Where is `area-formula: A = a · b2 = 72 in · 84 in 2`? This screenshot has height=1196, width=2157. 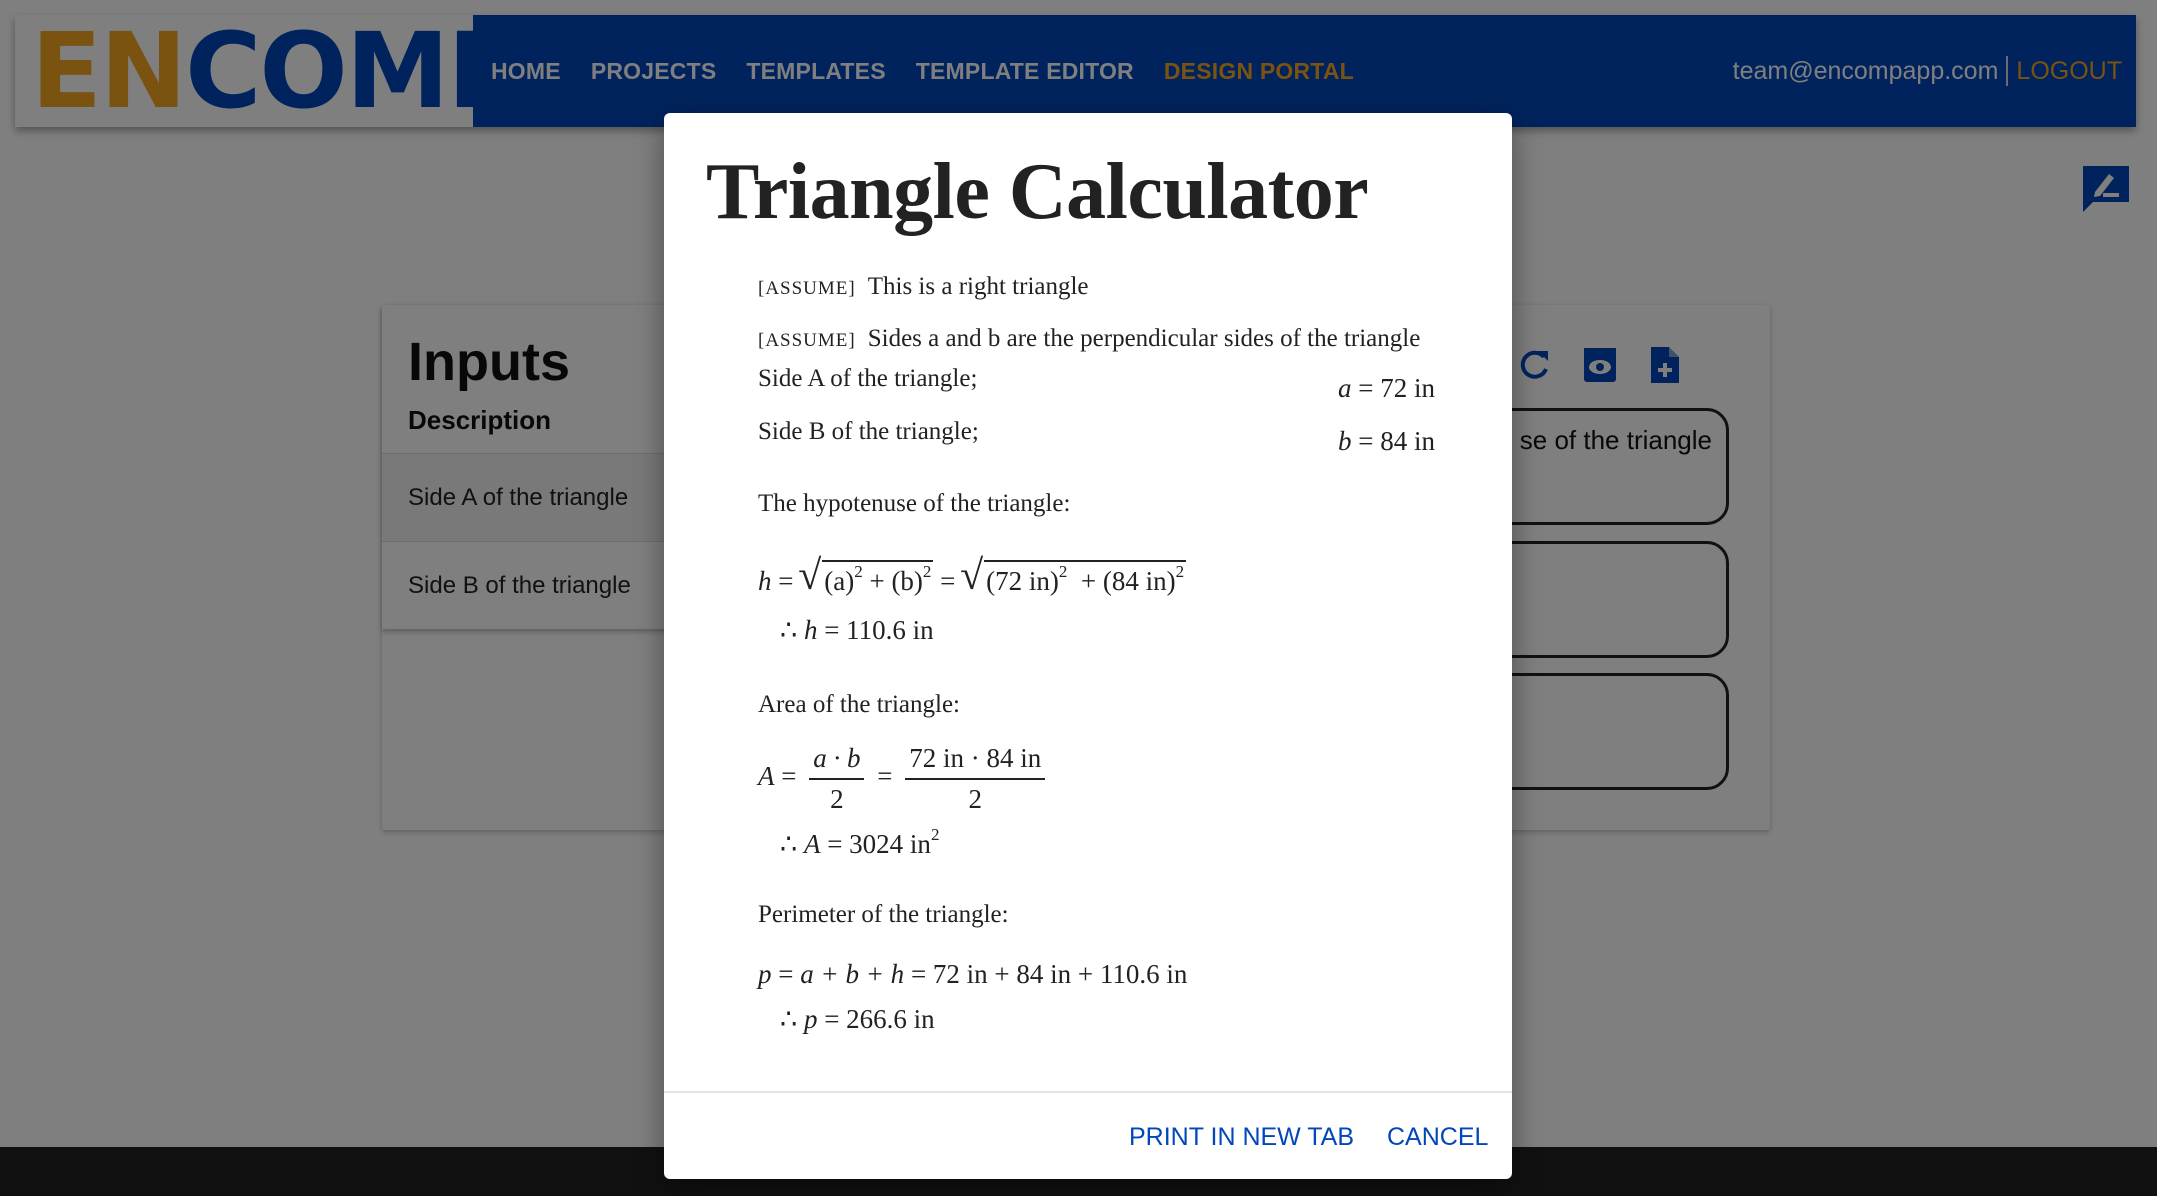 area-formula: A = a · b2 = 72 in · 84 in 2 is located at coordinates (904, 779).